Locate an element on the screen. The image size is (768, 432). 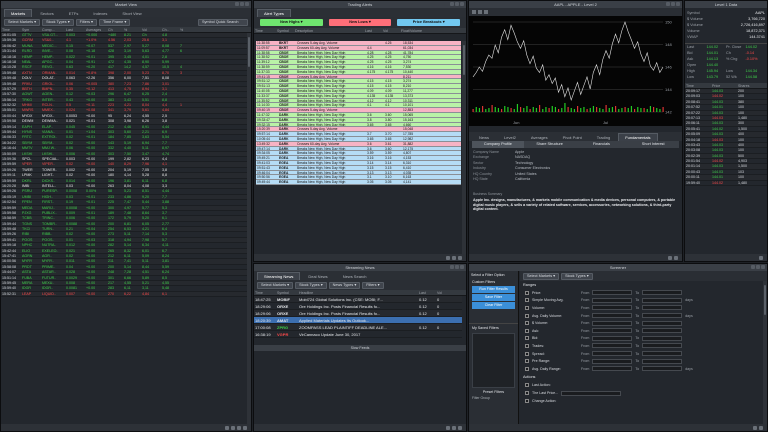
tab-level2: Level2 is located at coordinates (510, 137).